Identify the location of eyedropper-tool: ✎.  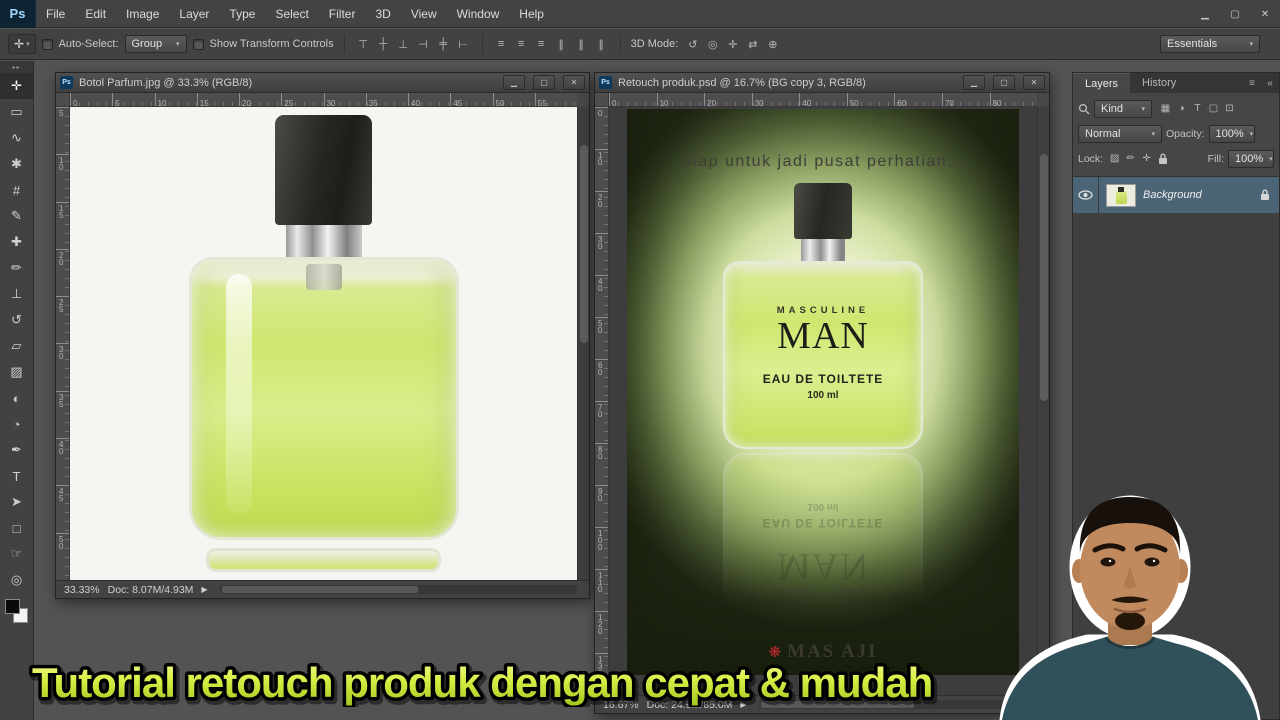
(16, 216).